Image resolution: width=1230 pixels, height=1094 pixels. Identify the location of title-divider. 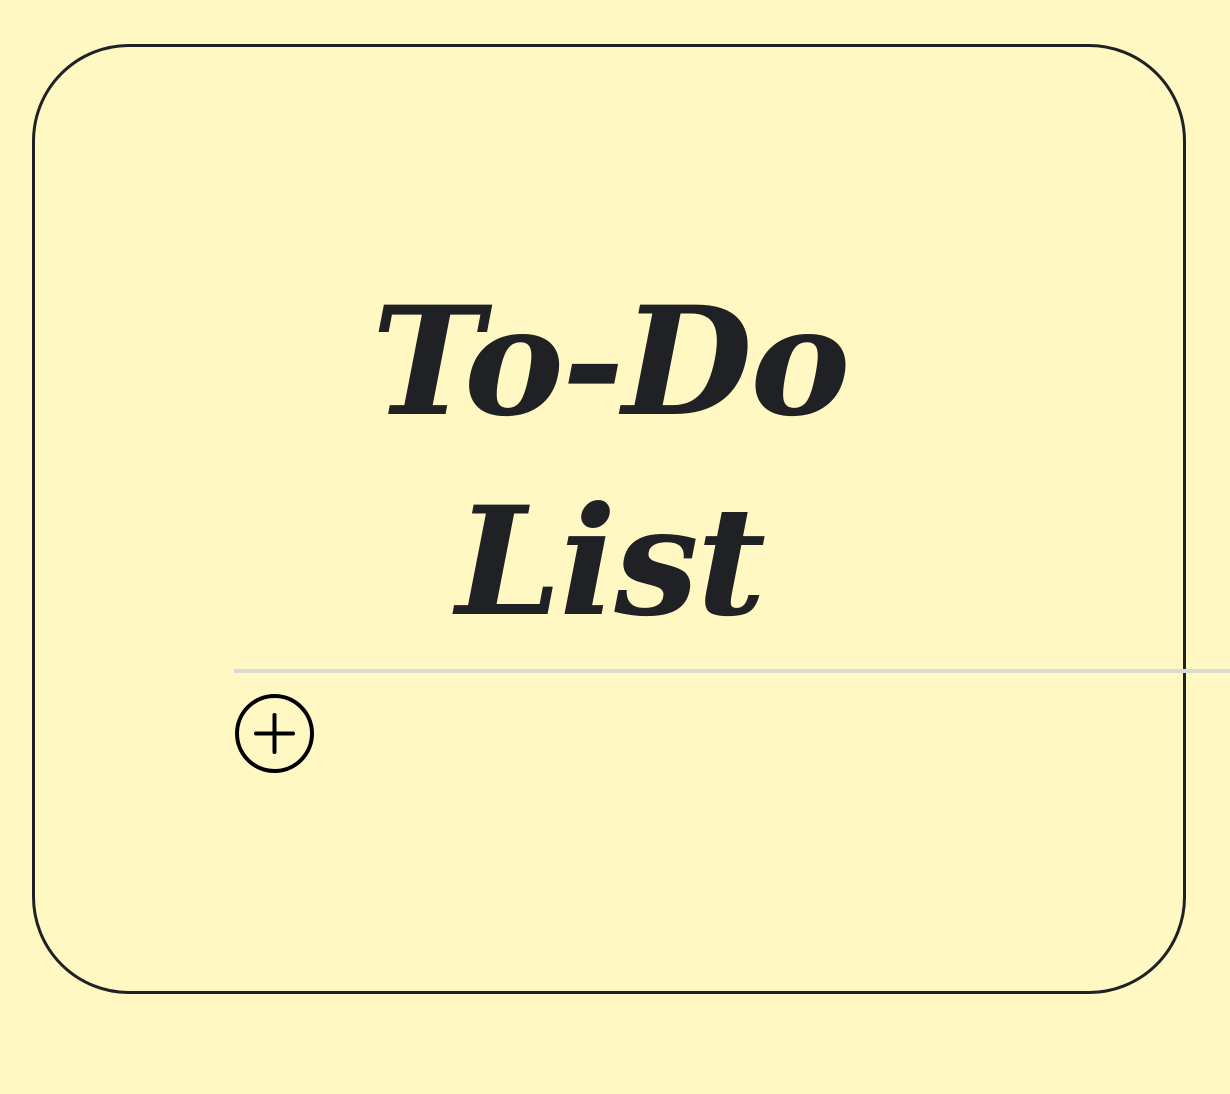
(732, 671).